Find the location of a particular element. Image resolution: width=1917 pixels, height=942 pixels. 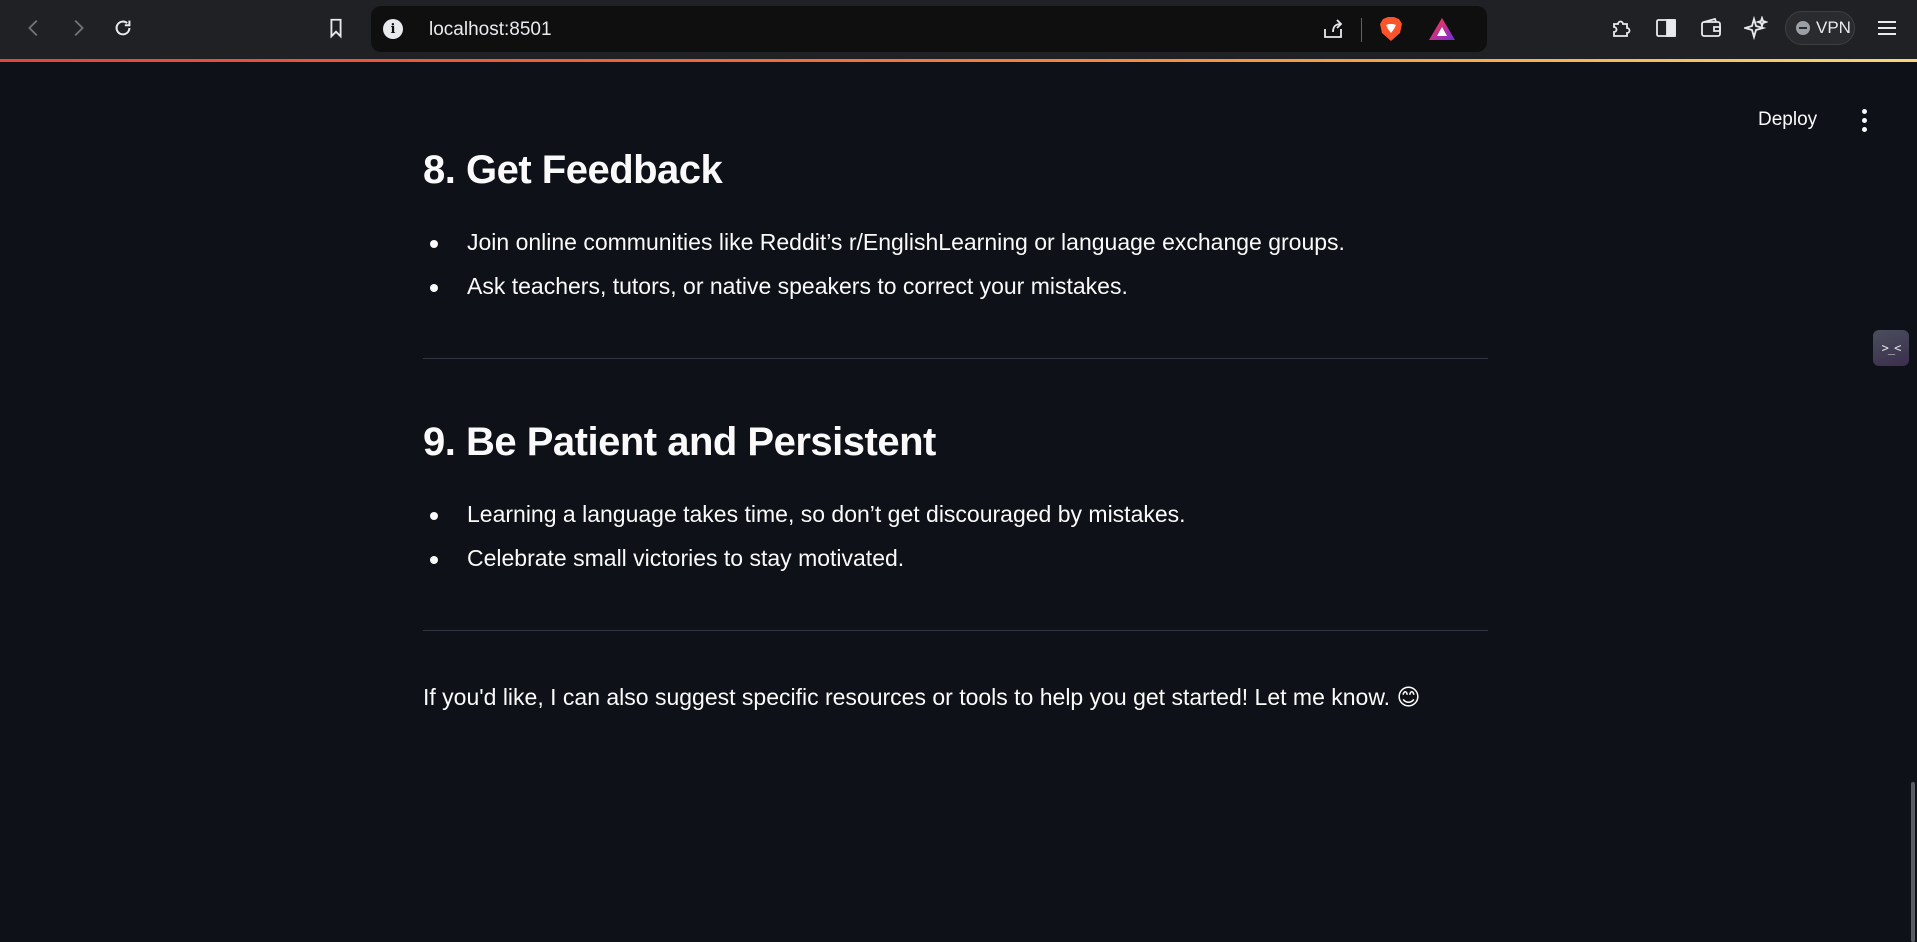

section-heading: 8. Get Feedback is located at coordinates (573, 170).